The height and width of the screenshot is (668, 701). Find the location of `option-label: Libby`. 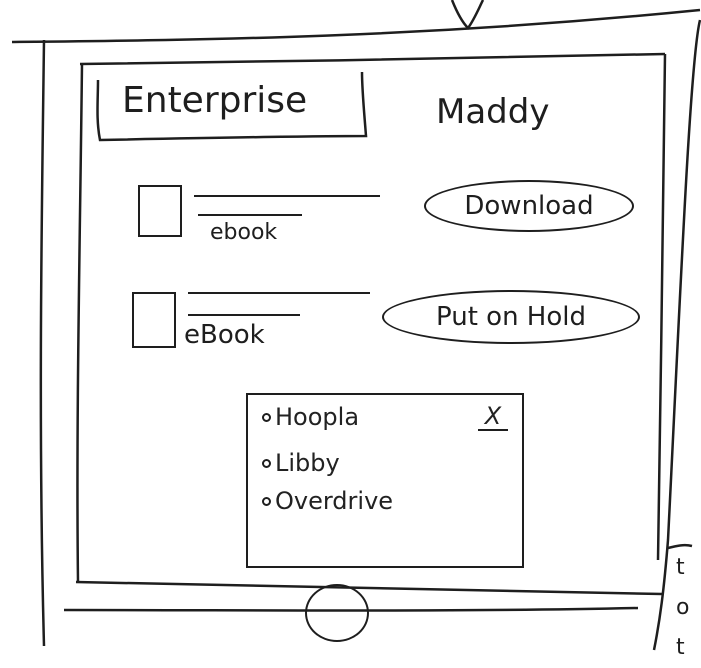

option-label: Libby is located at coordinates (307, 463).